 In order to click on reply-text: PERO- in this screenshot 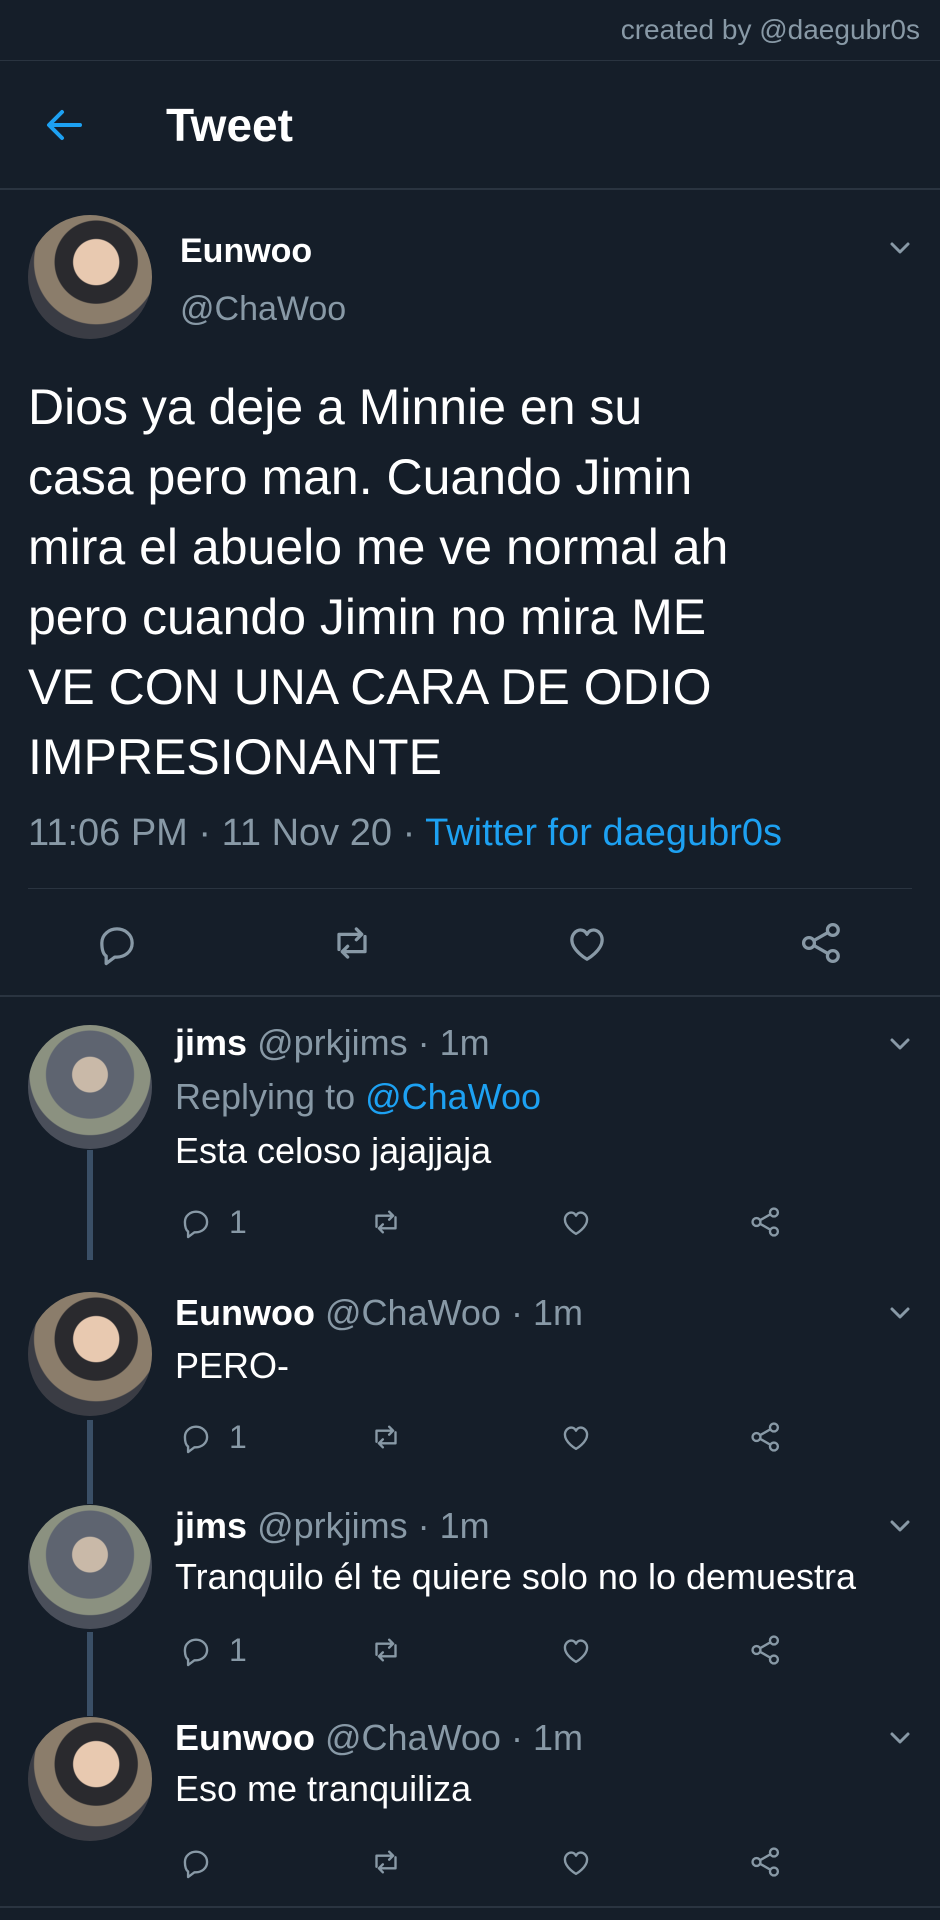, I will do `click(232, 1365)`.